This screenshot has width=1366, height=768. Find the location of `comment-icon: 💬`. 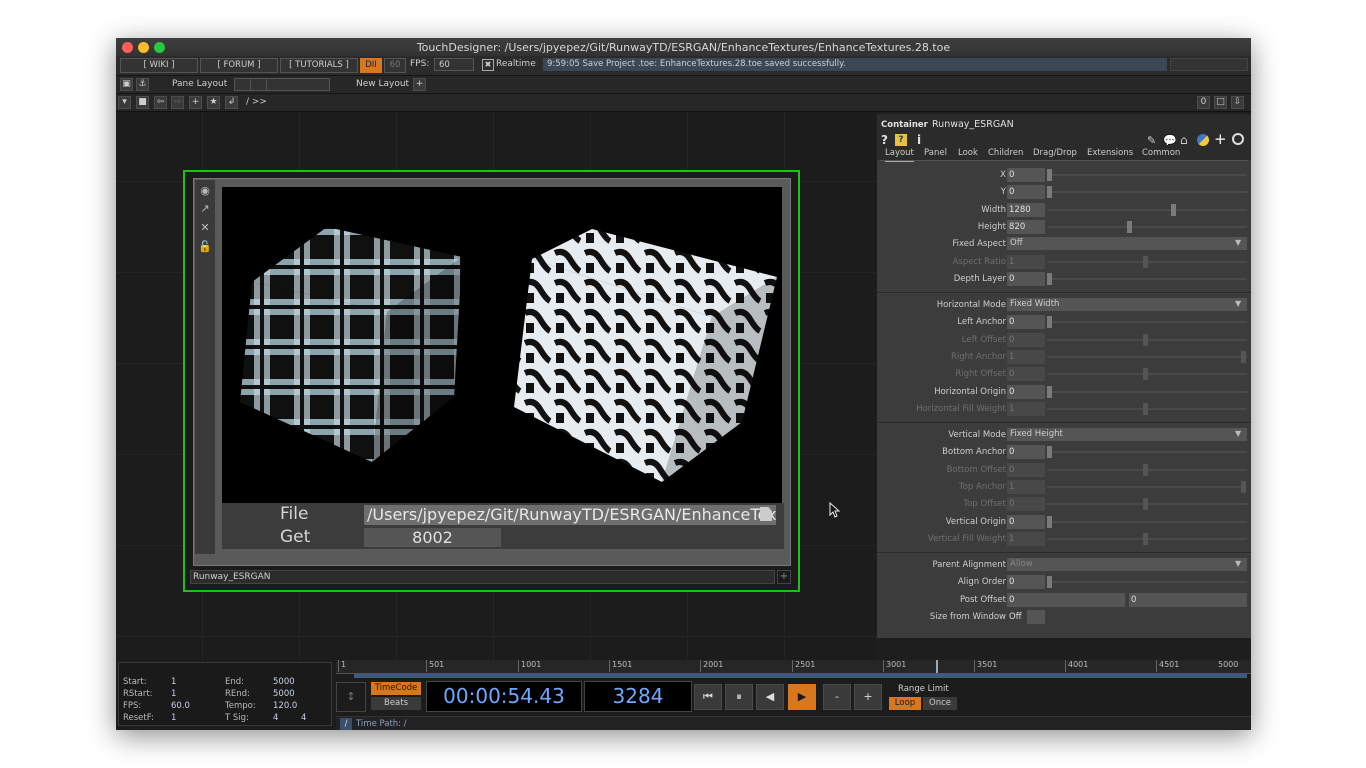

comment-icon: 💬 is located at coordinates (1170, 140).